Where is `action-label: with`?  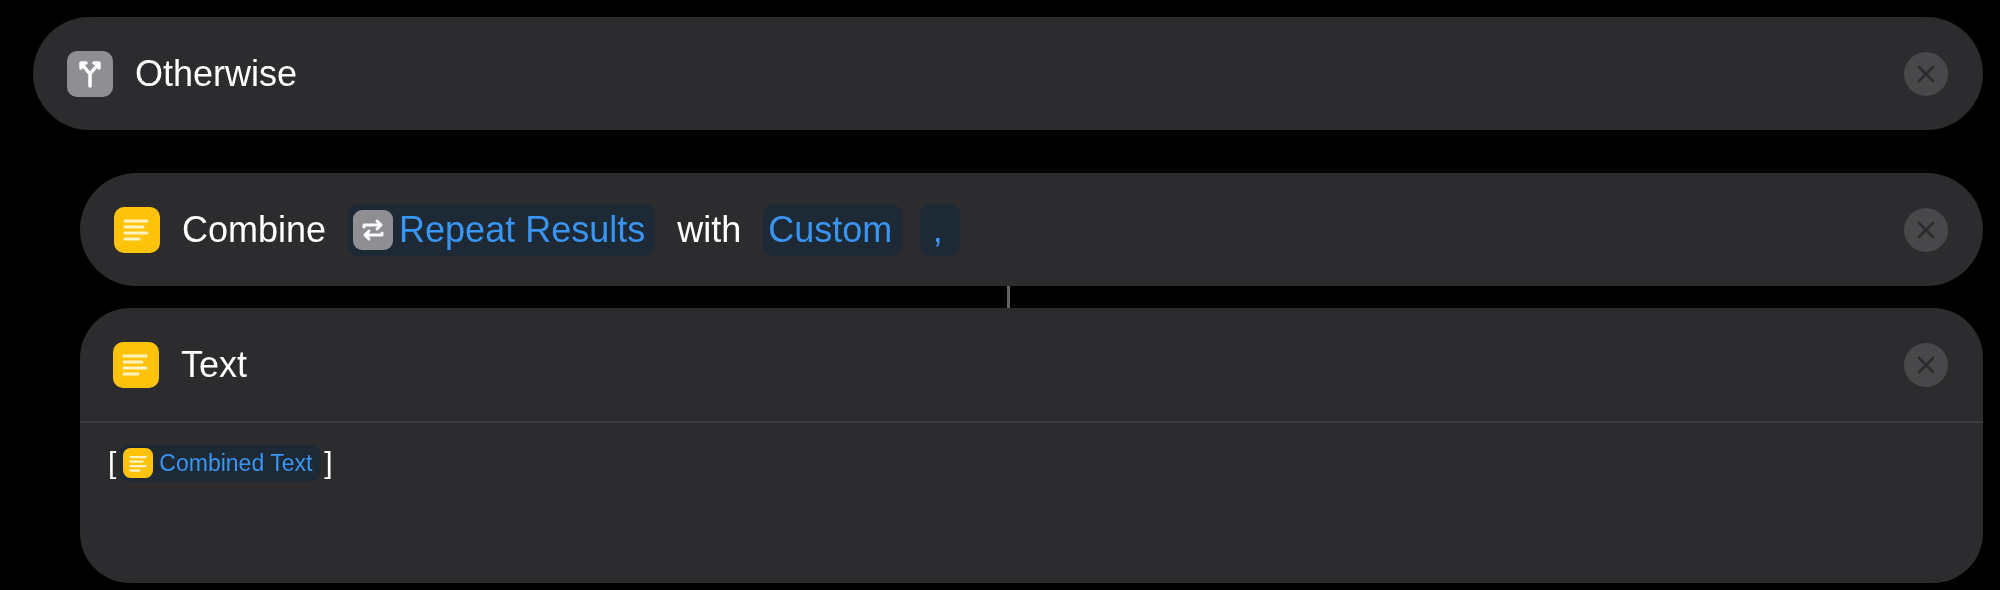 action-label: with is located at coordinates (709, 229).